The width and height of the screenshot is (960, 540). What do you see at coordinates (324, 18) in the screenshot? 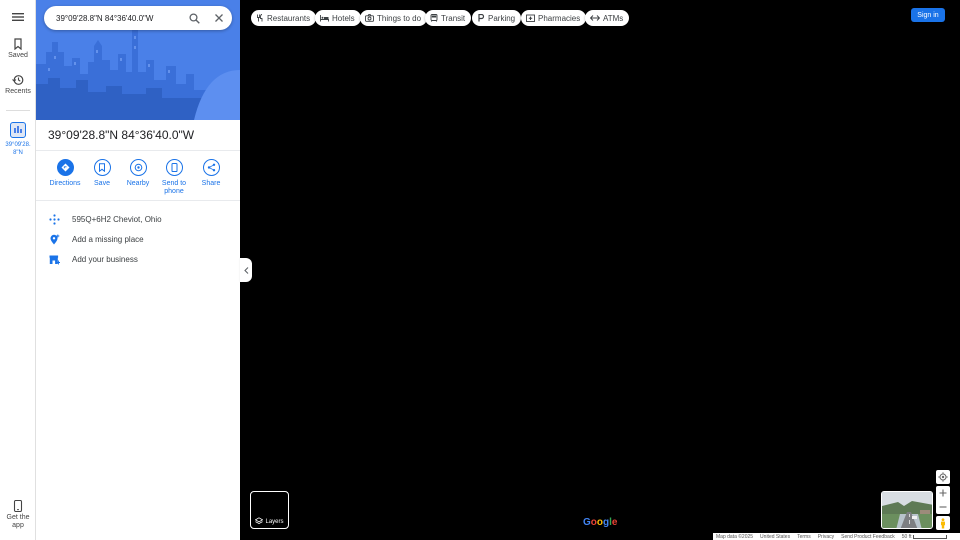
I see `hotel-icon` at bounding box center [324, 18].